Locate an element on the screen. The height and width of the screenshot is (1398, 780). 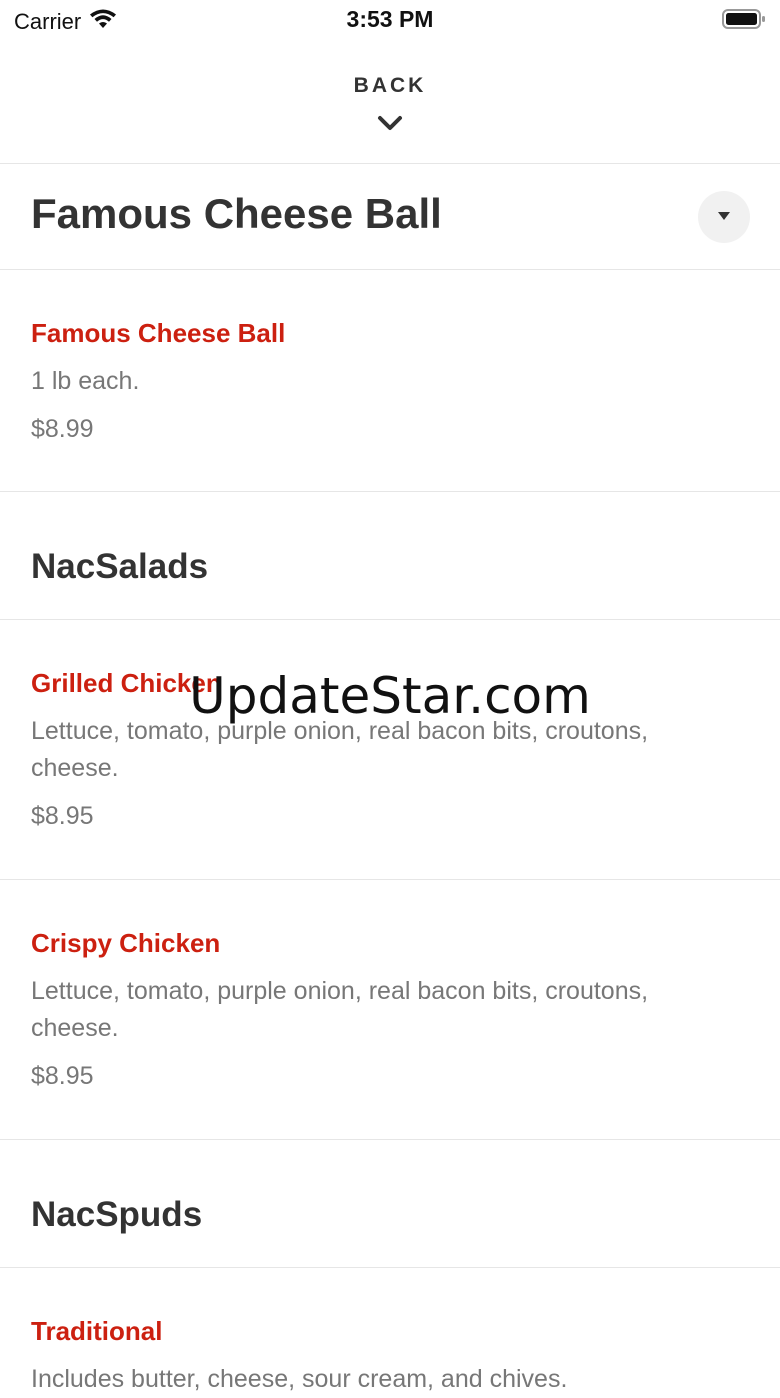
status-bar: Carrier 3:53 PM is located at coordinates (390, 20).